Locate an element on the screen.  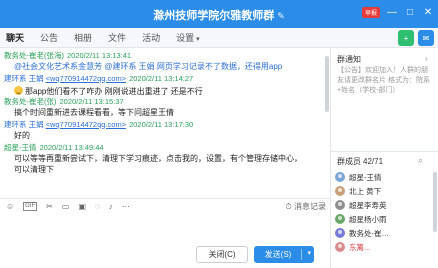
tab-settings-label: 设置 is located at coordinates (185, 38).